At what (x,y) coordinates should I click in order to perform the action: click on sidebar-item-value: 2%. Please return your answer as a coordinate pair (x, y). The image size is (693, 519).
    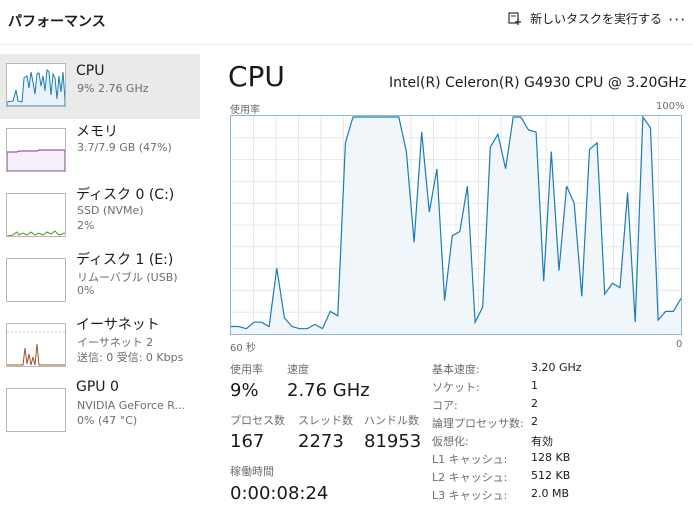
    Looking at the image, I should click on (86, 225).